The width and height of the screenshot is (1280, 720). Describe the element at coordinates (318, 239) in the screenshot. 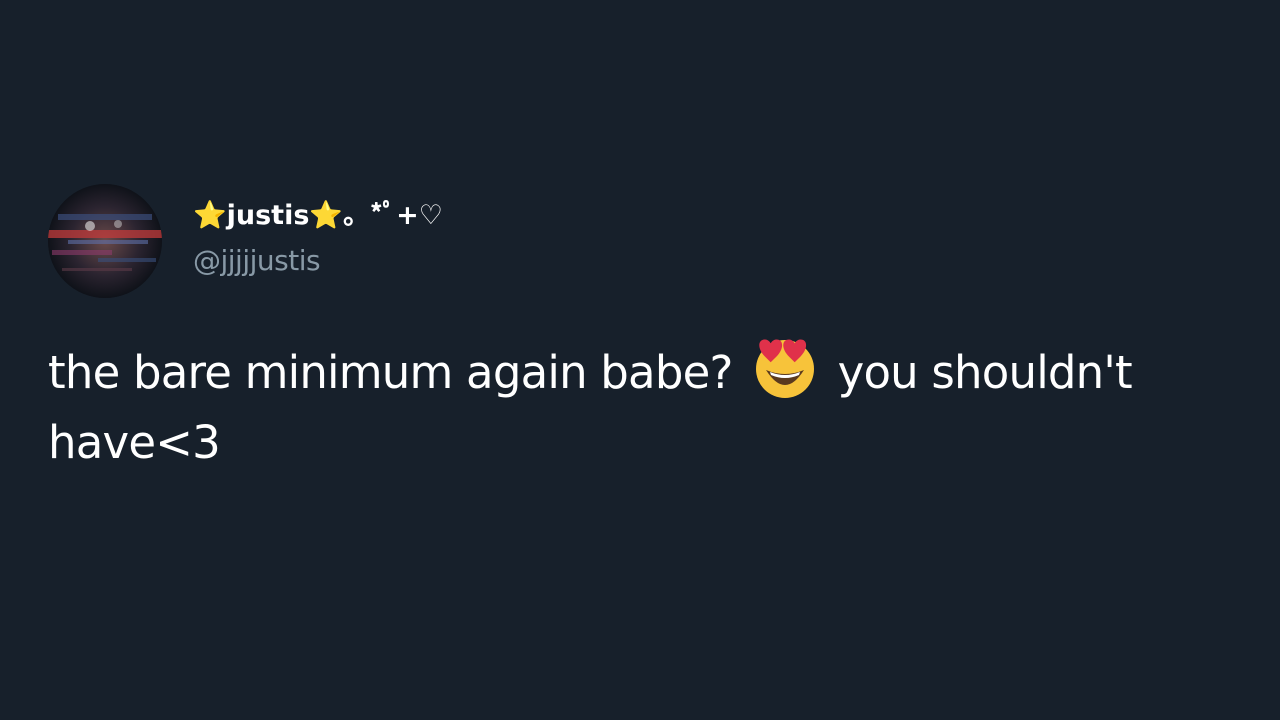

I see `tweet-author: ⭐justis⭐。*ﾟ+♡ @jjjjjustis` at that location.